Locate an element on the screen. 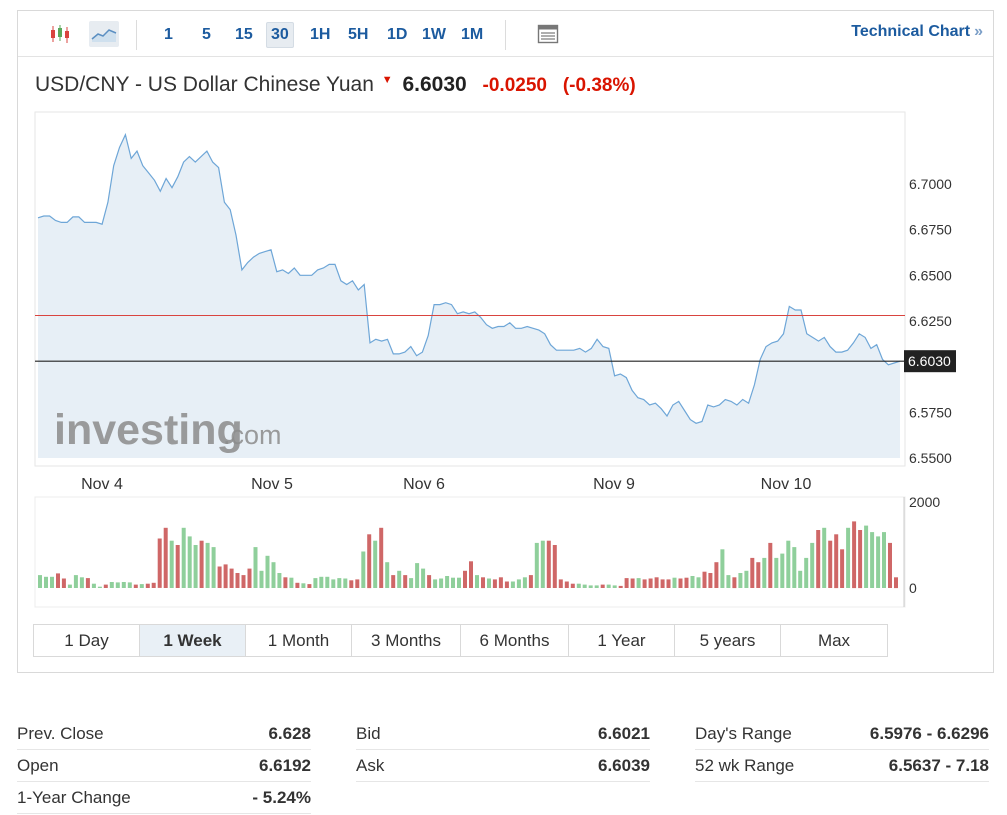 Image resolution: width=1007 pixels, height=815 pixels. volume-tick-label: 0 is located at coordinates (913, 588).